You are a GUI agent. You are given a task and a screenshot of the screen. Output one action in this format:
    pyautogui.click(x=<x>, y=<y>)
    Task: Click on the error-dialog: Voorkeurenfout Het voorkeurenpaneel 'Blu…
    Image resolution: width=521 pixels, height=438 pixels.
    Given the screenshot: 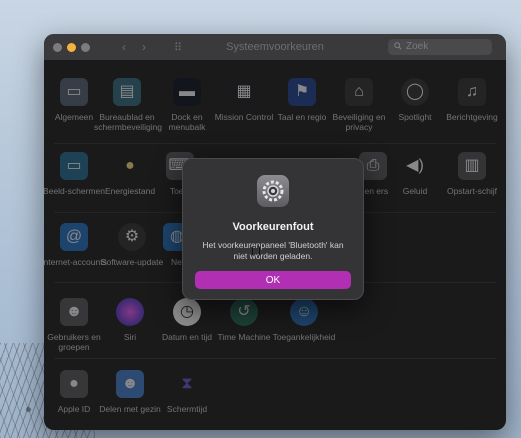 What is the action you would take?
    pyautogui.click(x=273, y=229)
    